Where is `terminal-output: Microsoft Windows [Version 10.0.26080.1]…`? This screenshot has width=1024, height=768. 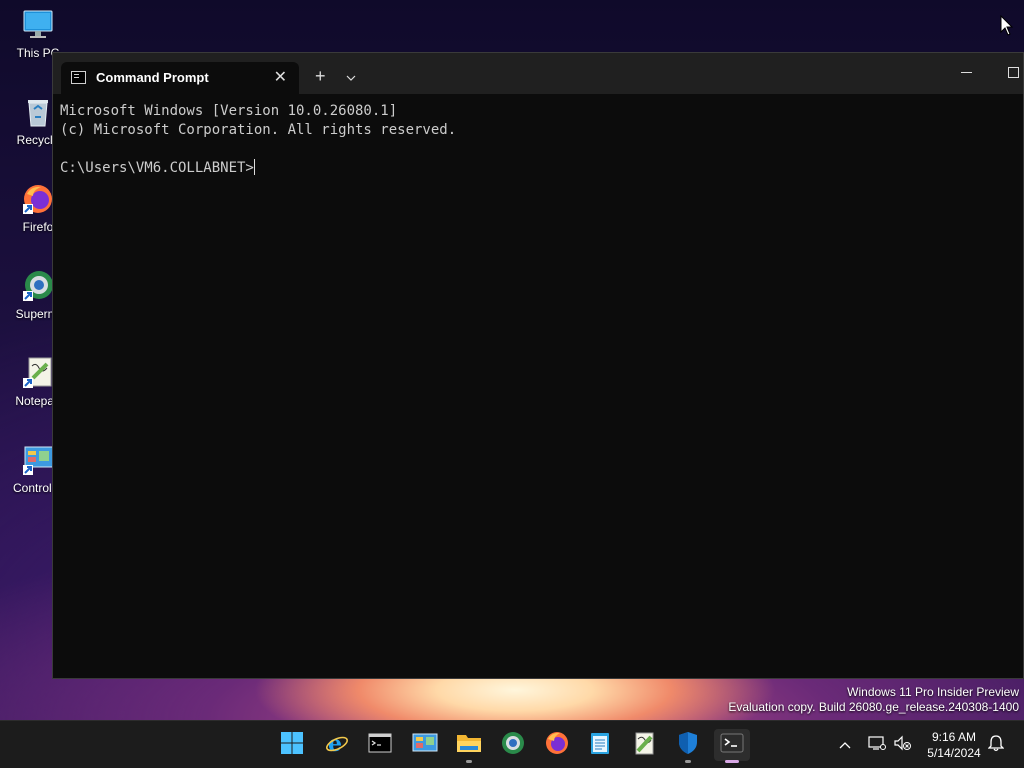 terminal-output: Microsoft Windows [Version 10.0.26080.1]… is located at coordinates (258, 140).